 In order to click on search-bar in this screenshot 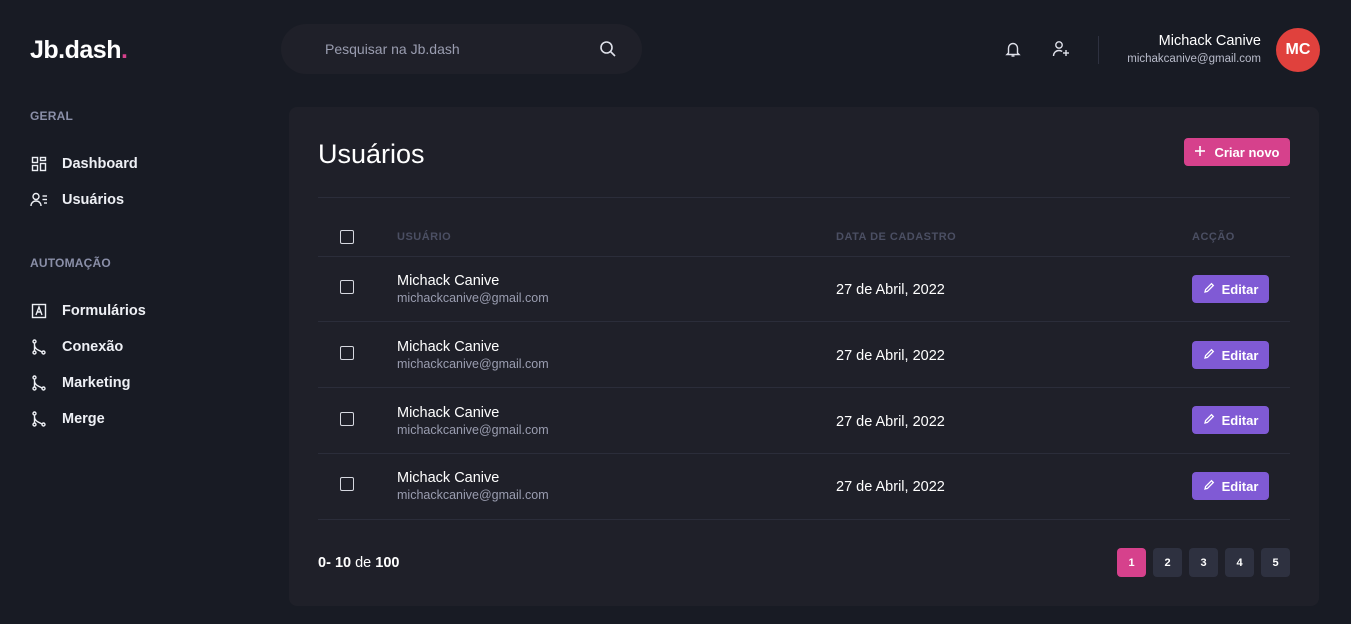, I will do `click(461, 49)`.